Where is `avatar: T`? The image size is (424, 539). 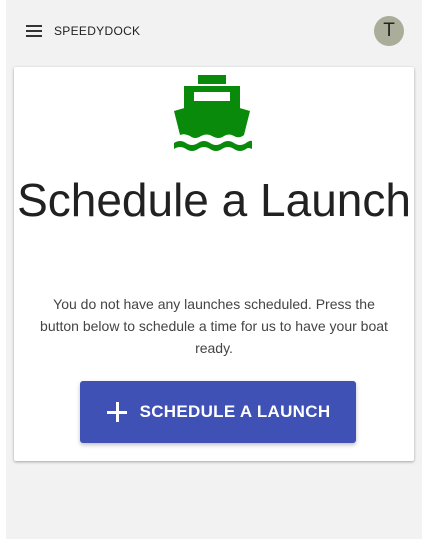 avatar: T is located at coordinates (389, 31).